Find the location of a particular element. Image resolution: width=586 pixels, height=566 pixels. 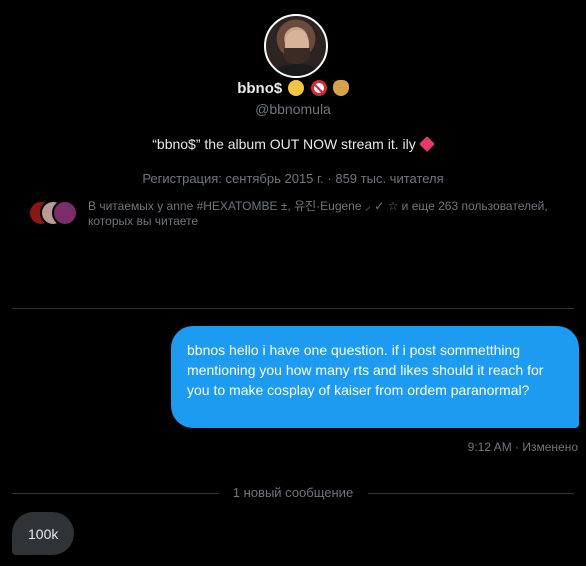

profile-name-text: bbno$ is located at coordinates (260, 88).